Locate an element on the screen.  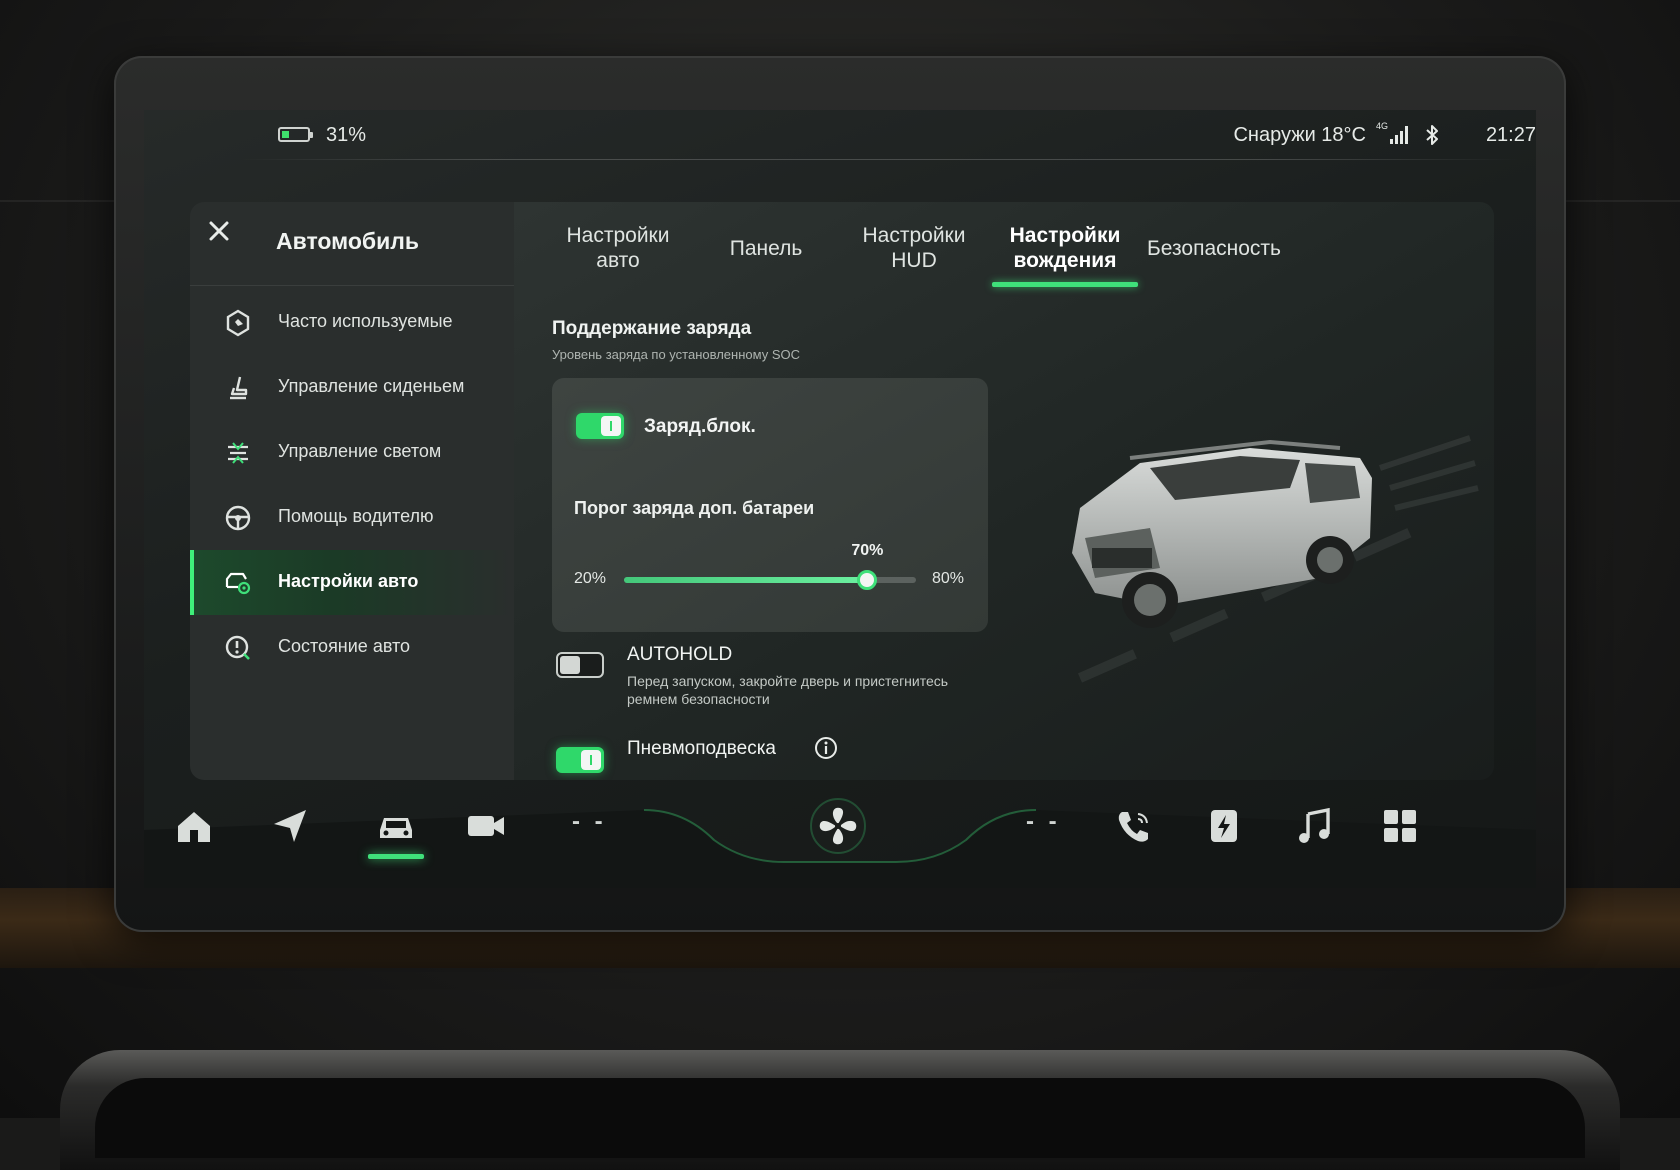
sidebar-item-car-status: Состояние авто is located at coordinates (352, 647).